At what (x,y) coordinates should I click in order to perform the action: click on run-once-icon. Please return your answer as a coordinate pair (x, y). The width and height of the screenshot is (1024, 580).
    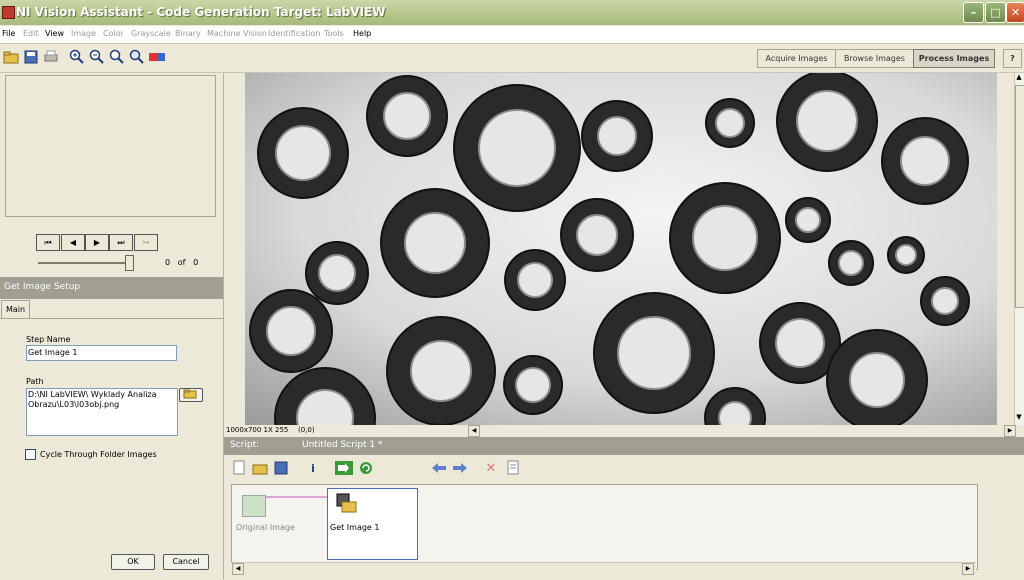
    Looking at the image, I should click on (344, 468).